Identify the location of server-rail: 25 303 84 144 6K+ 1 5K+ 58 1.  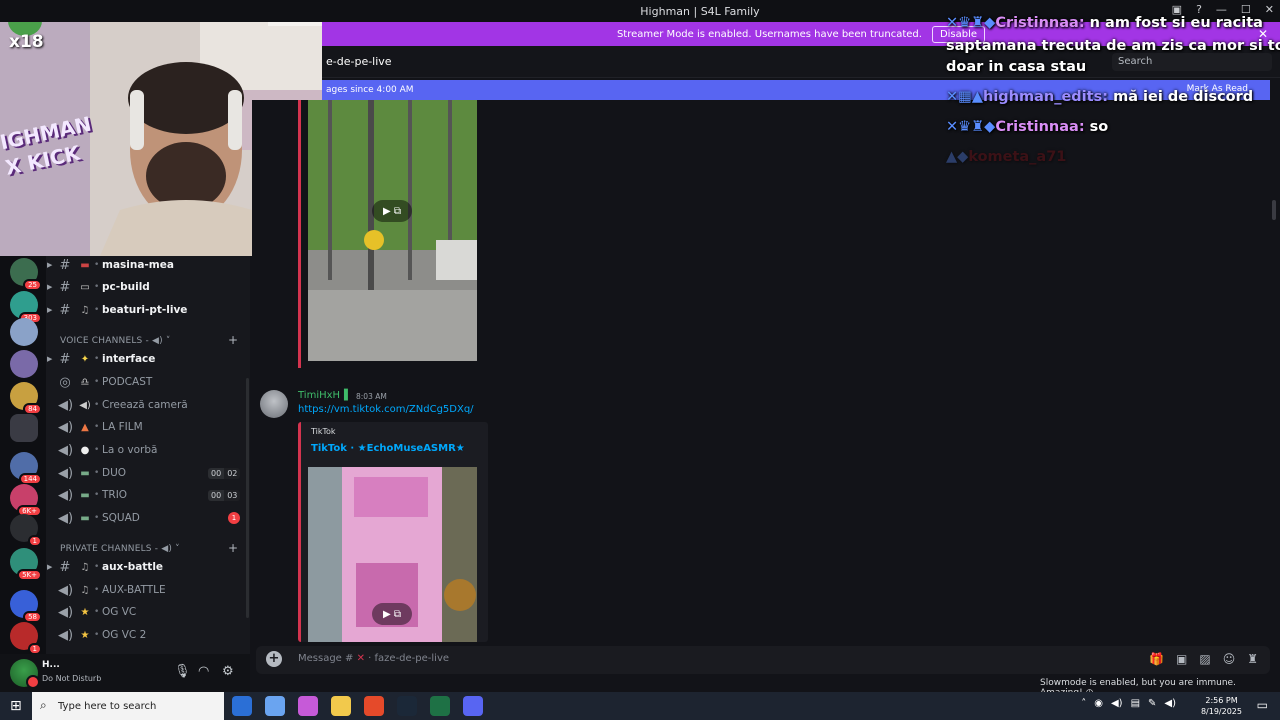
(23, 455).